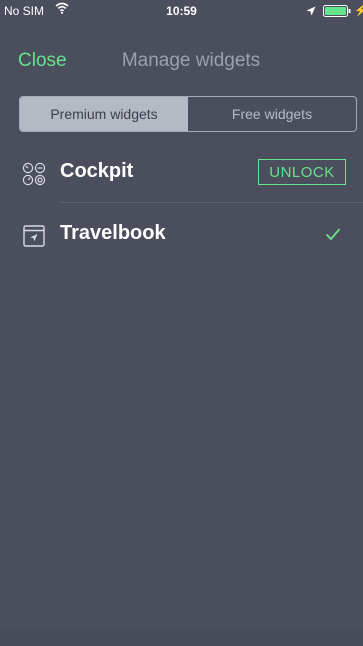  What do you see at coordinates (181, 174) in the screenshot?
I see `widget-row-cockpit: Cockpit UNLOCK` at bounding box center [181, 174].